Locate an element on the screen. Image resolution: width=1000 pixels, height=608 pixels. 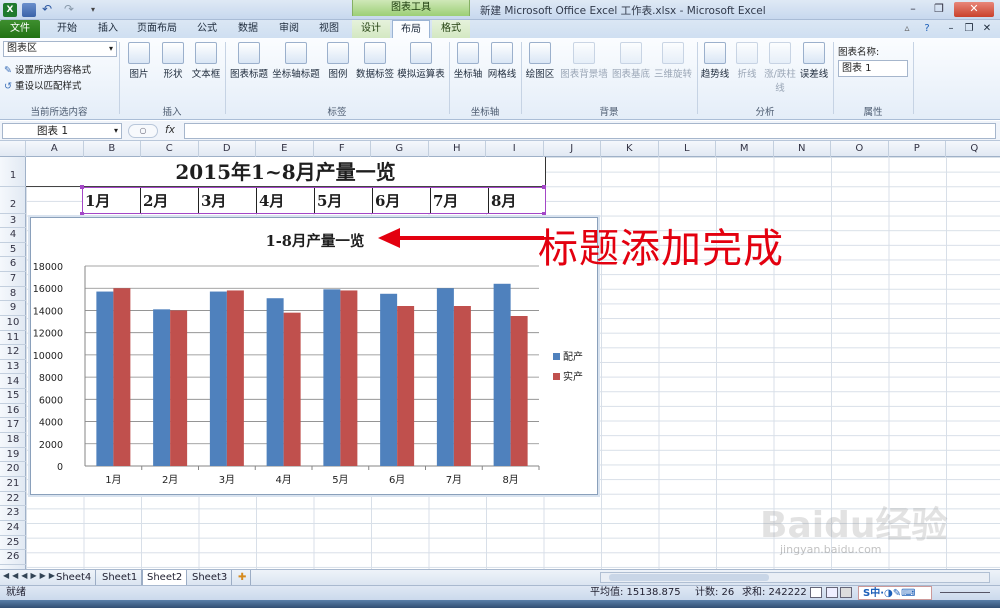
zoom-slider is located at coordinates (965, 592).